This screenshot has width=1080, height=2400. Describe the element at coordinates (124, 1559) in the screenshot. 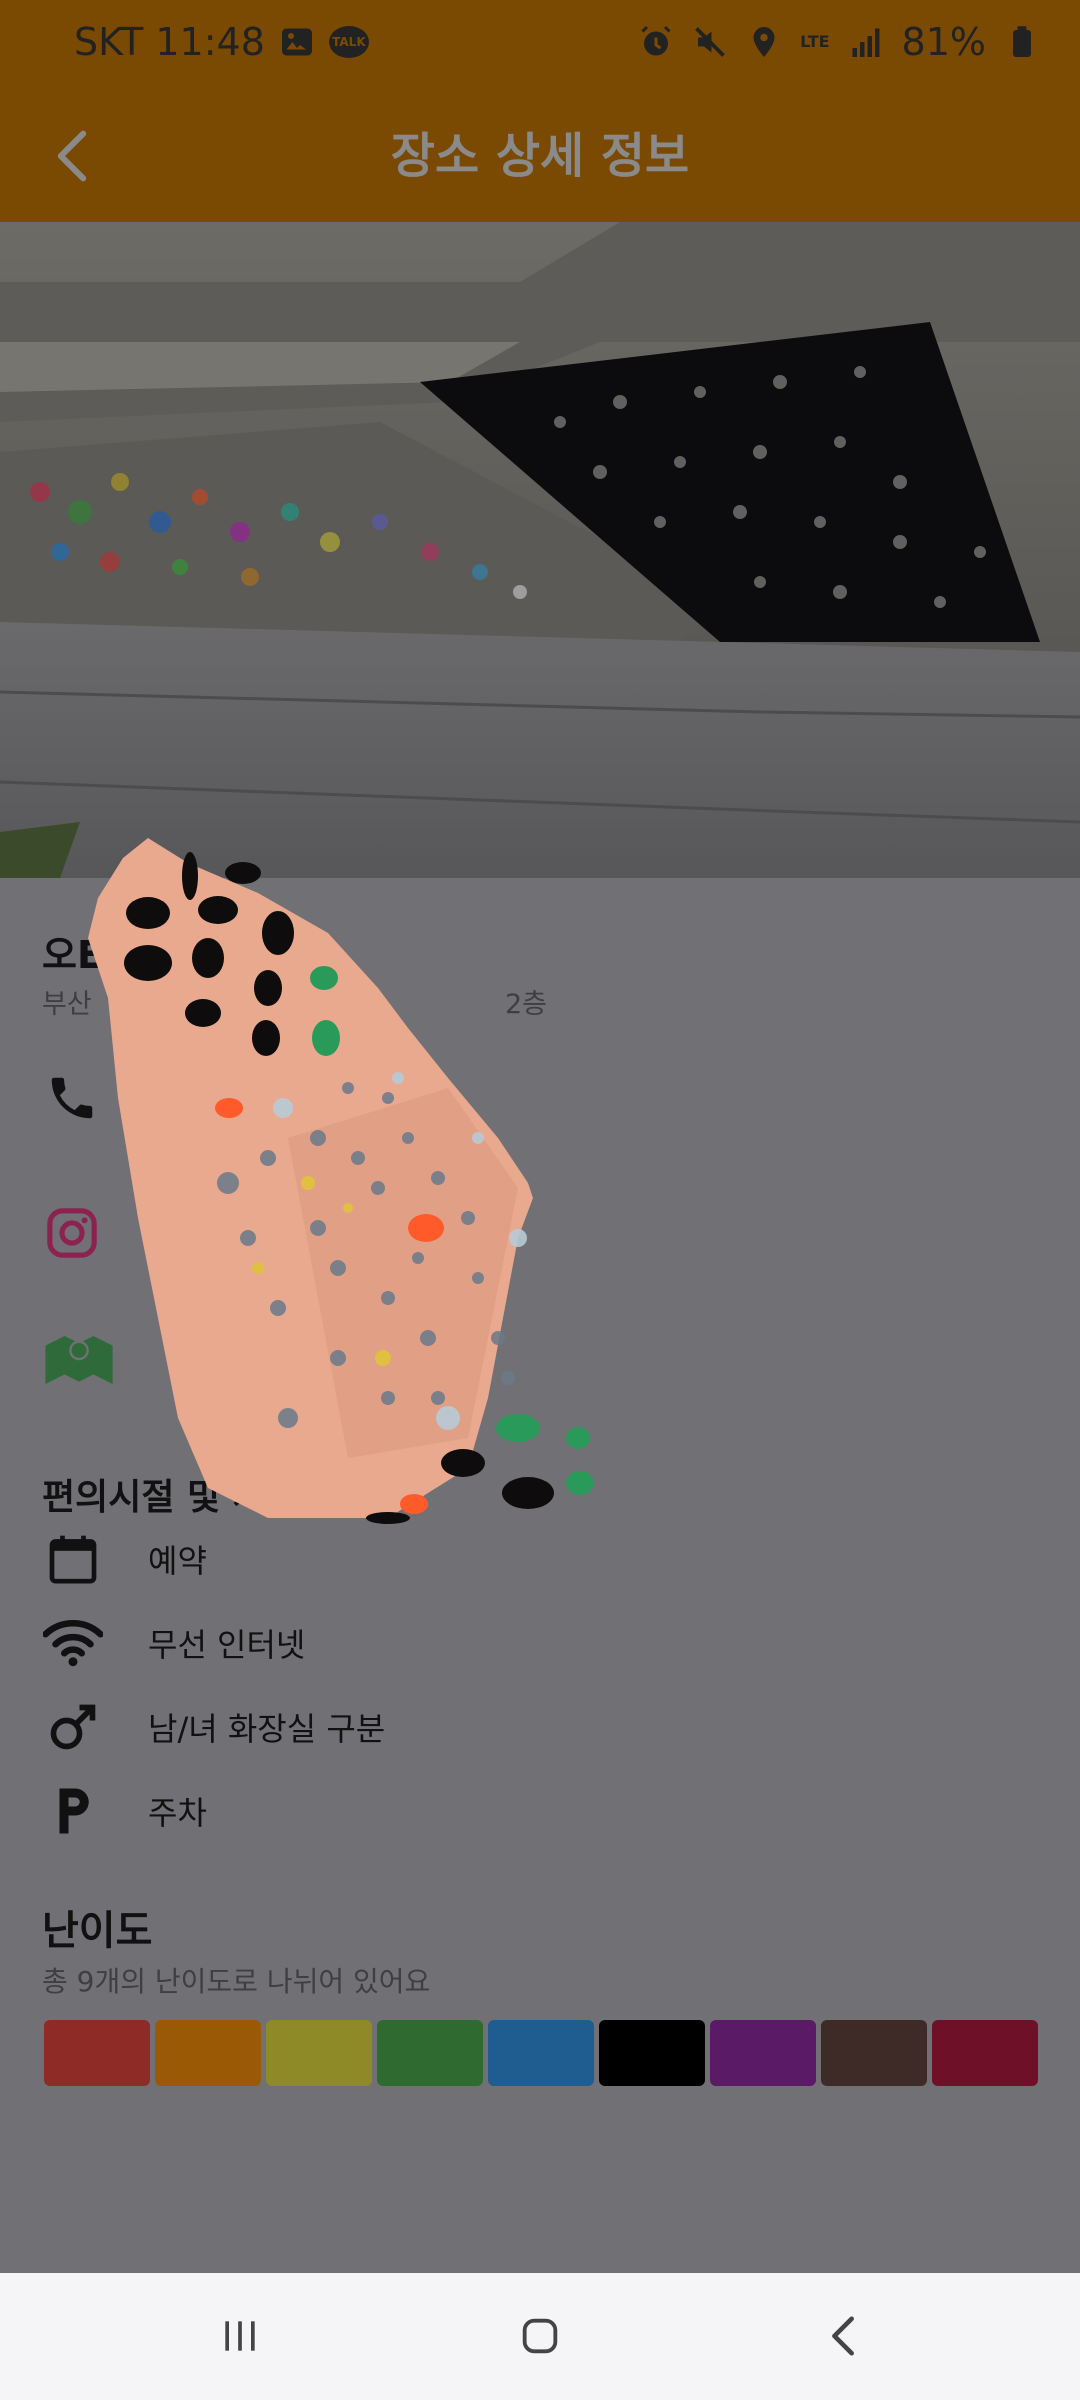

I see `service-reservation: 예약` at that location.